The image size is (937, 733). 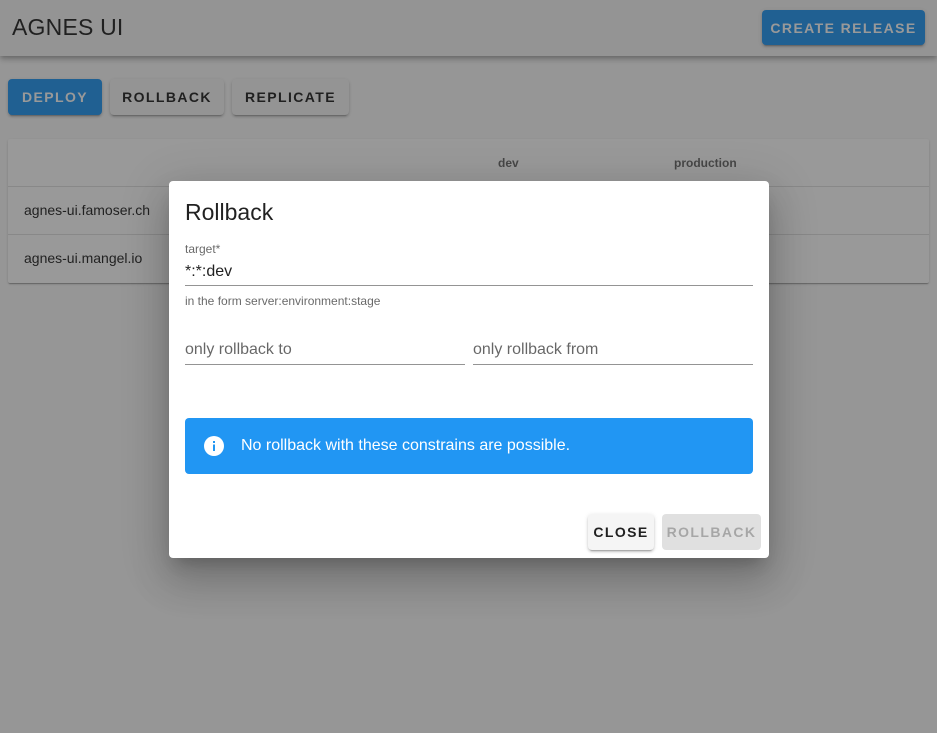 What do you see at coordinates (621, 532) in the screenshot?
I see `close-button: Close` at bounding box center [621, 532].